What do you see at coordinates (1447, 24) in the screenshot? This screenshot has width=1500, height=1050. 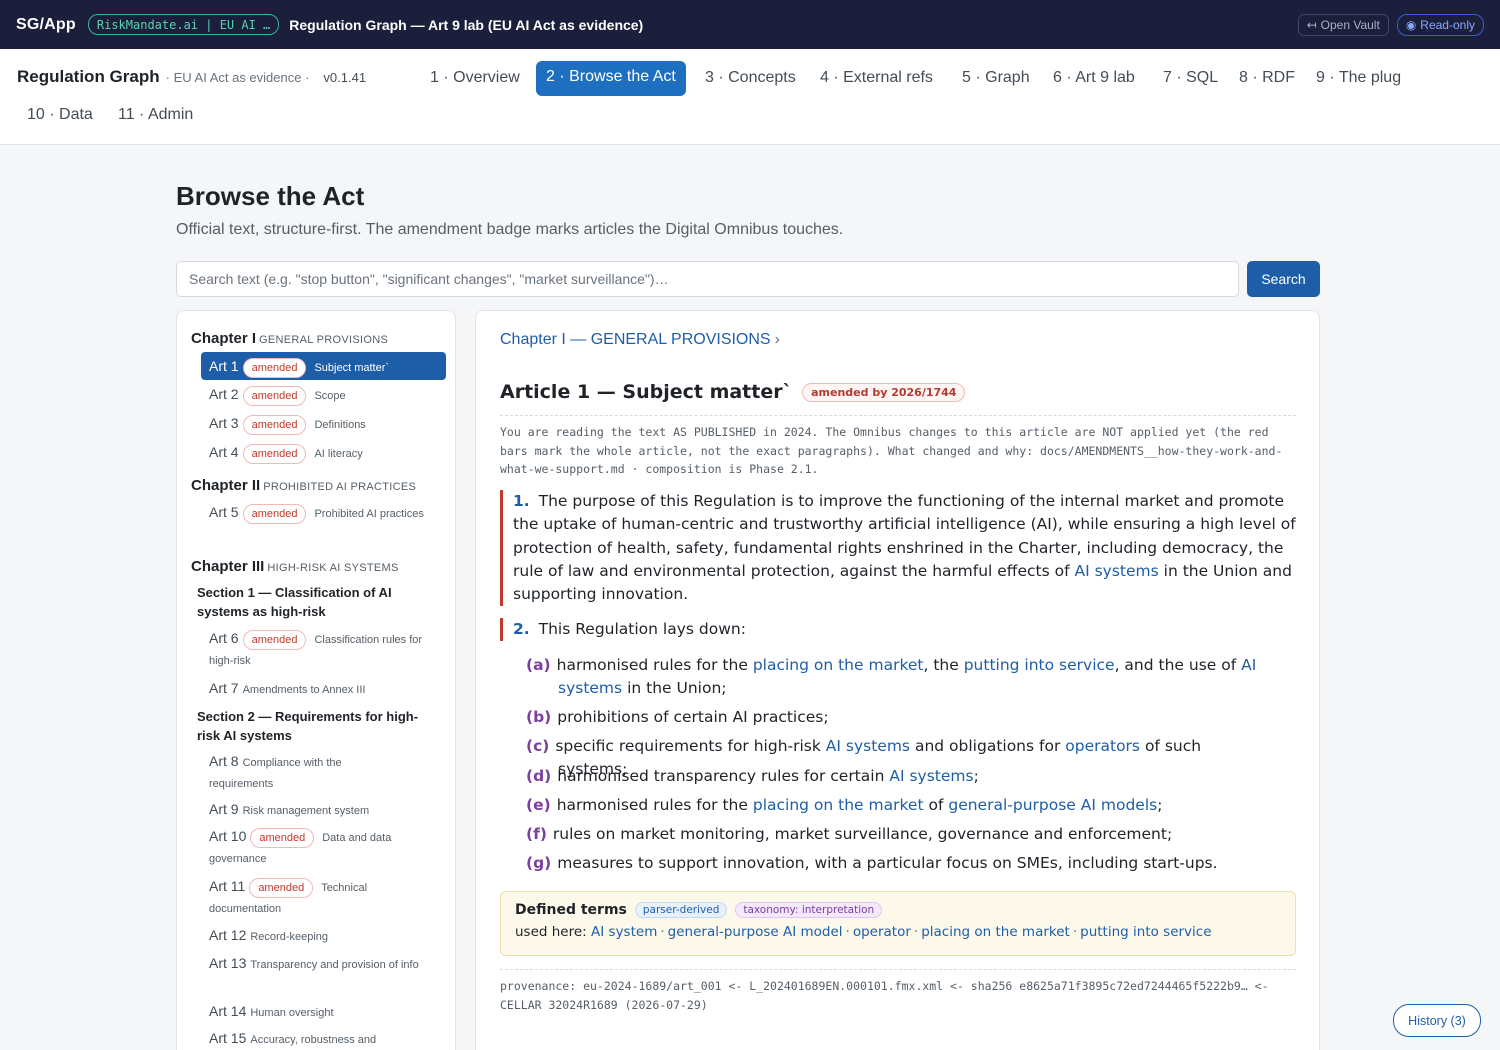 I see `read-only-label: Read-only` at bounding box center [1447, 24].